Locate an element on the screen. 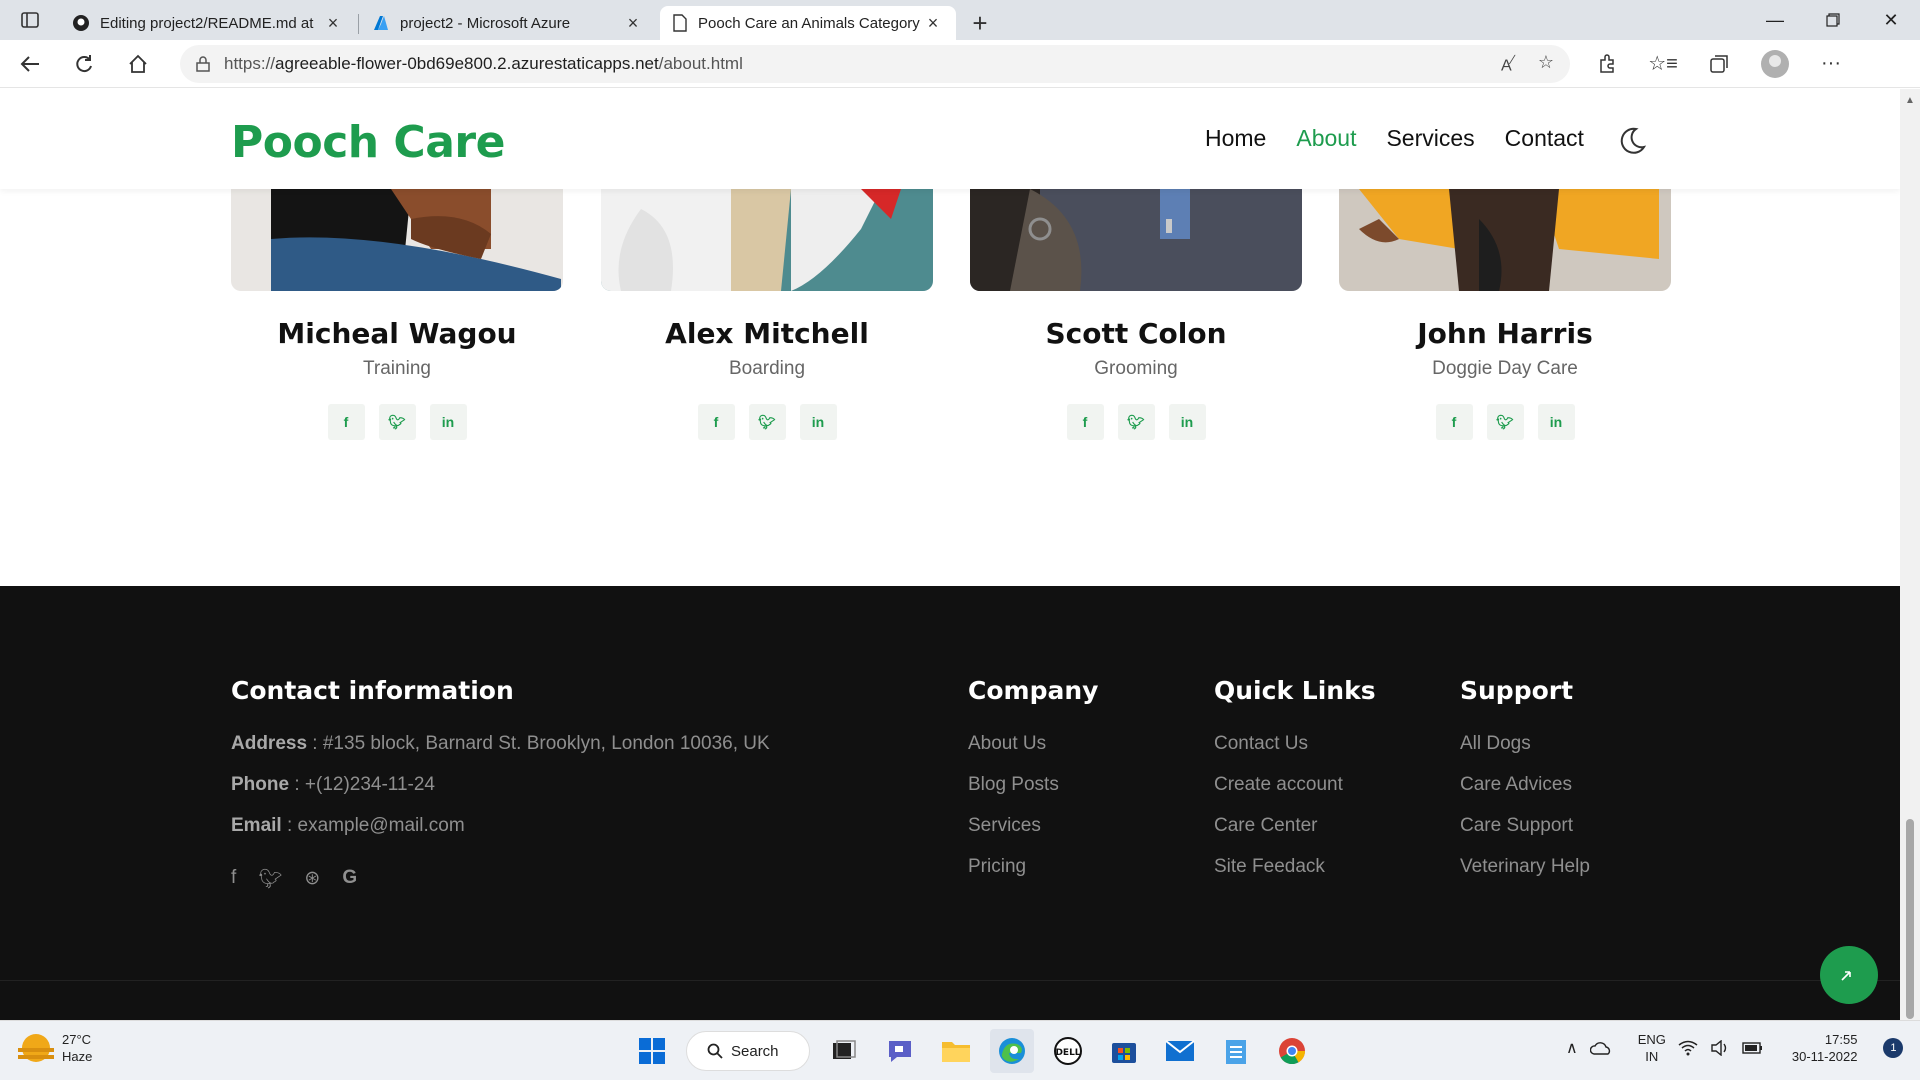 The width and height of the screenshot is (1920, 1080). restore-icon is located at coordinates (1833, 20).